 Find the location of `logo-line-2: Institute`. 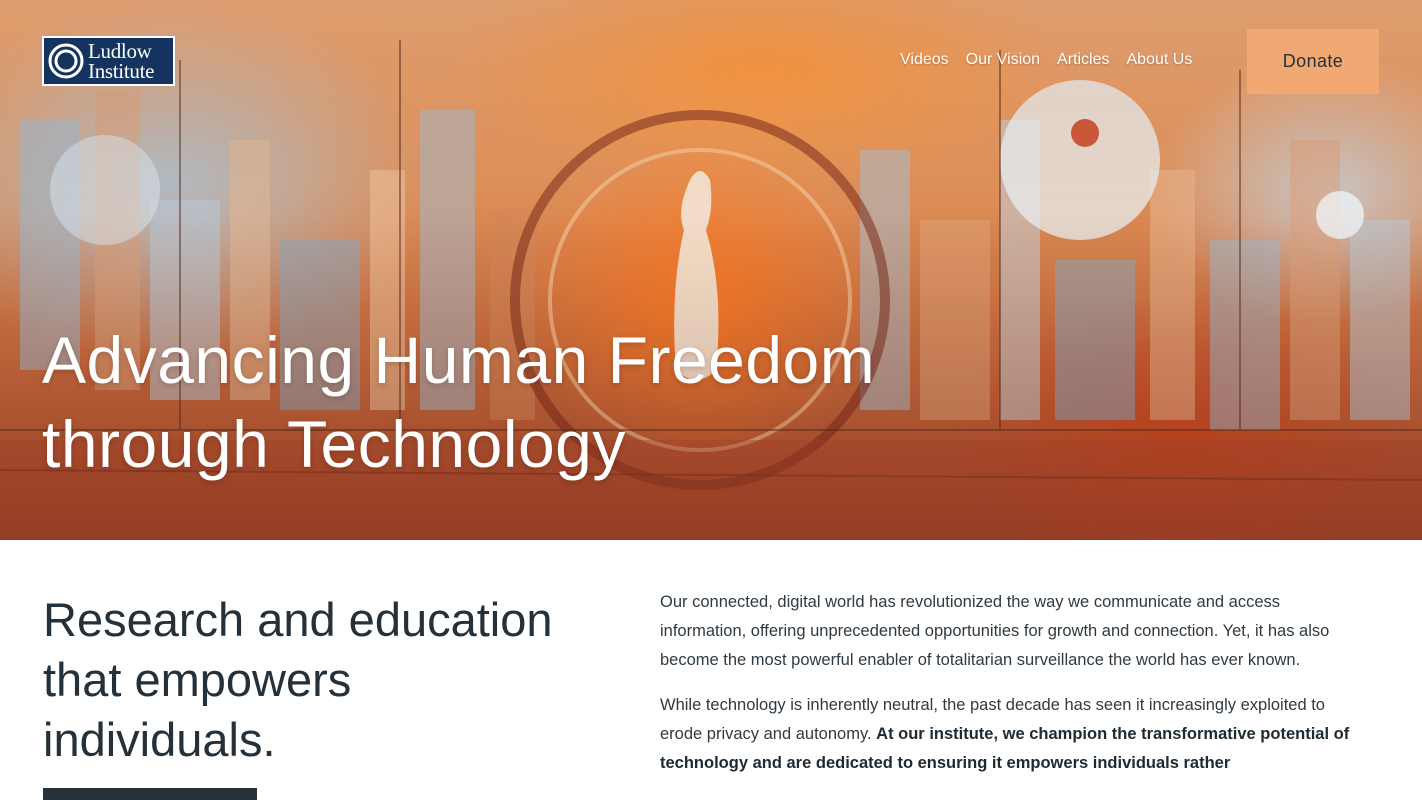

logo-line-2: Institute is located at coordinates (121, 71).